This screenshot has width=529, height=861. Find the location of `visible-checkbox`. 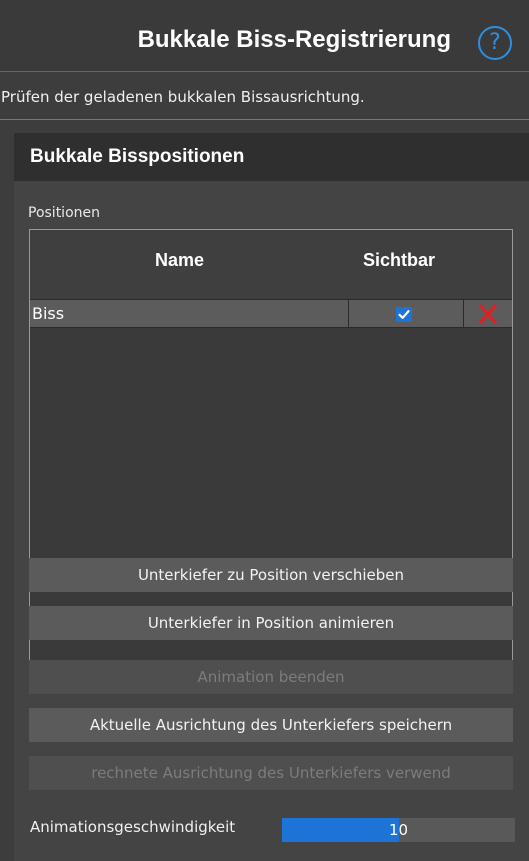

visible-checkbox is located at coordinates (404, 314).